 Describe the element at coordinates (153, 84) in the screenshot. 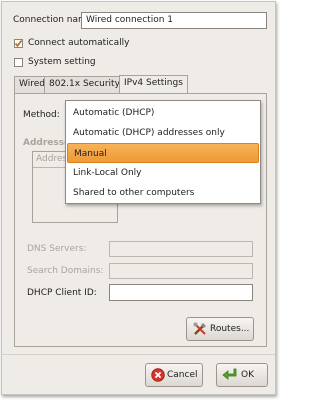

I see `tab-ipv4-settings: IPv4 Settings` at that location.